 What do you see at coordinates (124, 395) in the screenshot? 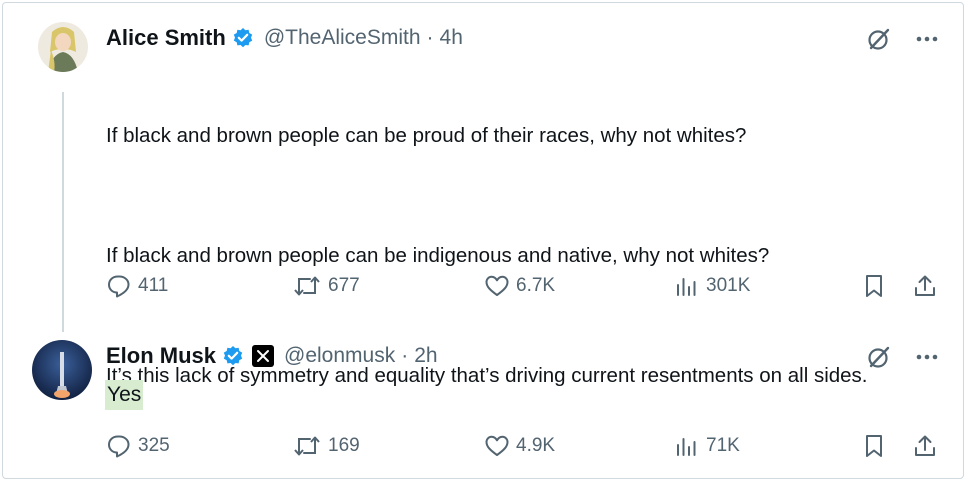
I see `tweet-body: Yes` at bounding box center [124, 395].